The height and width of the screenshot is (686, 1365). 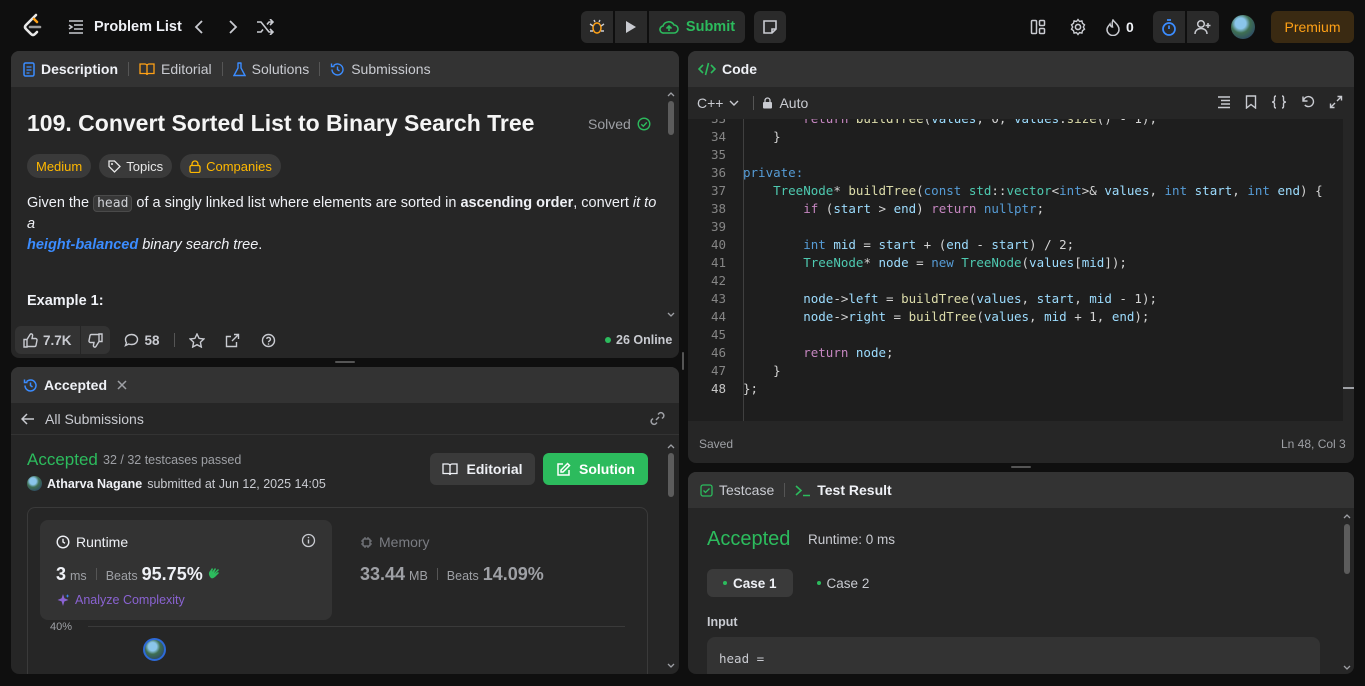 I want to click on memory-label: Memory, so click(x=395, y=542).